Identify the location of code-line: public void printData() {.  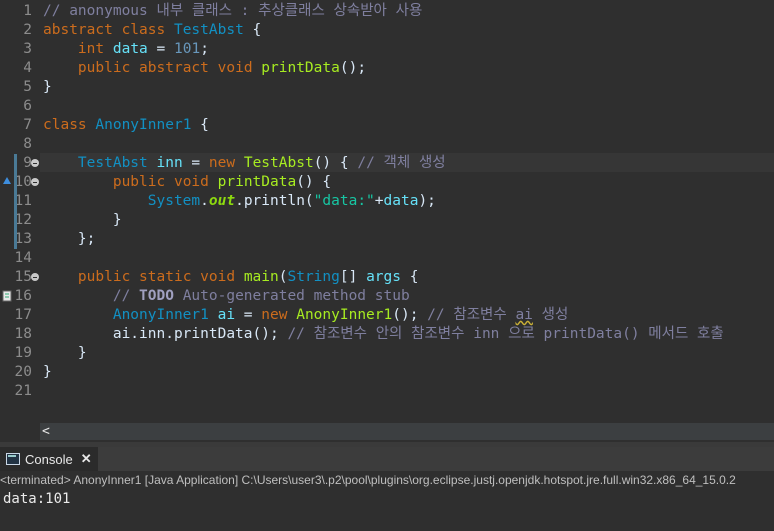
(187, 182).